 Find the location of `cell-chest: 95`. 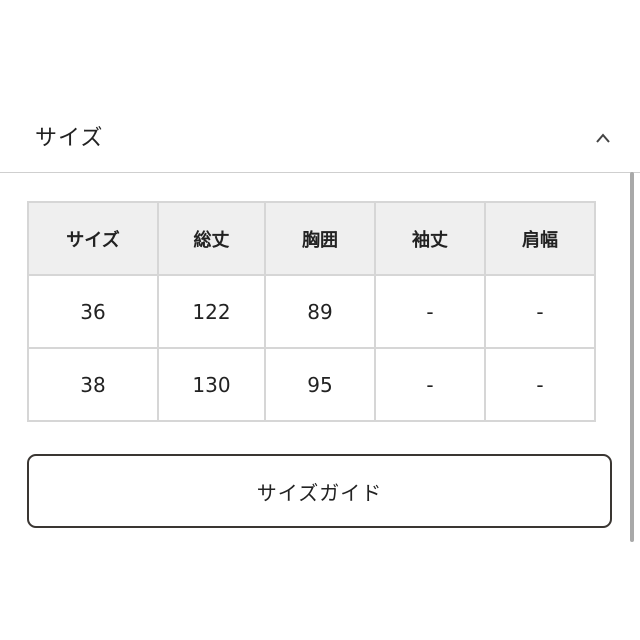

cell-chest: 95 is located at coordinates (320, 384).